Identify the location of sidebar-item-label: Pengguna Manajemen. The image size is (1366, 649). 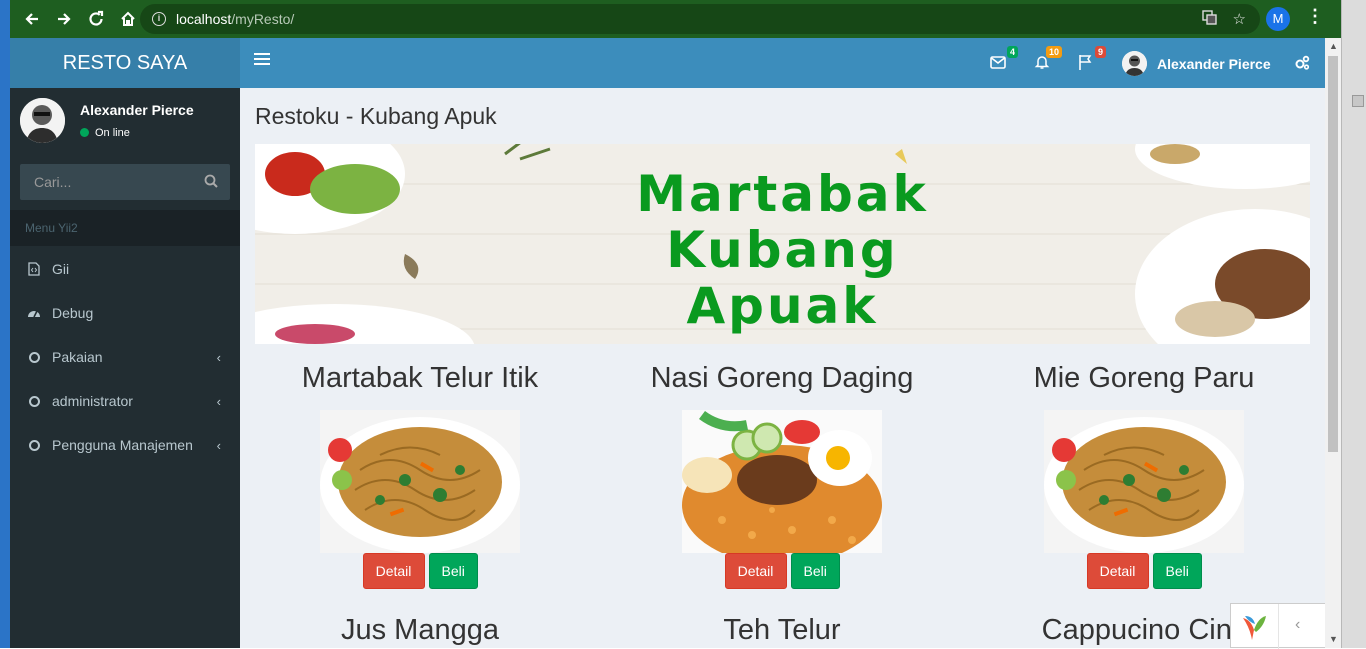
(122, 445).